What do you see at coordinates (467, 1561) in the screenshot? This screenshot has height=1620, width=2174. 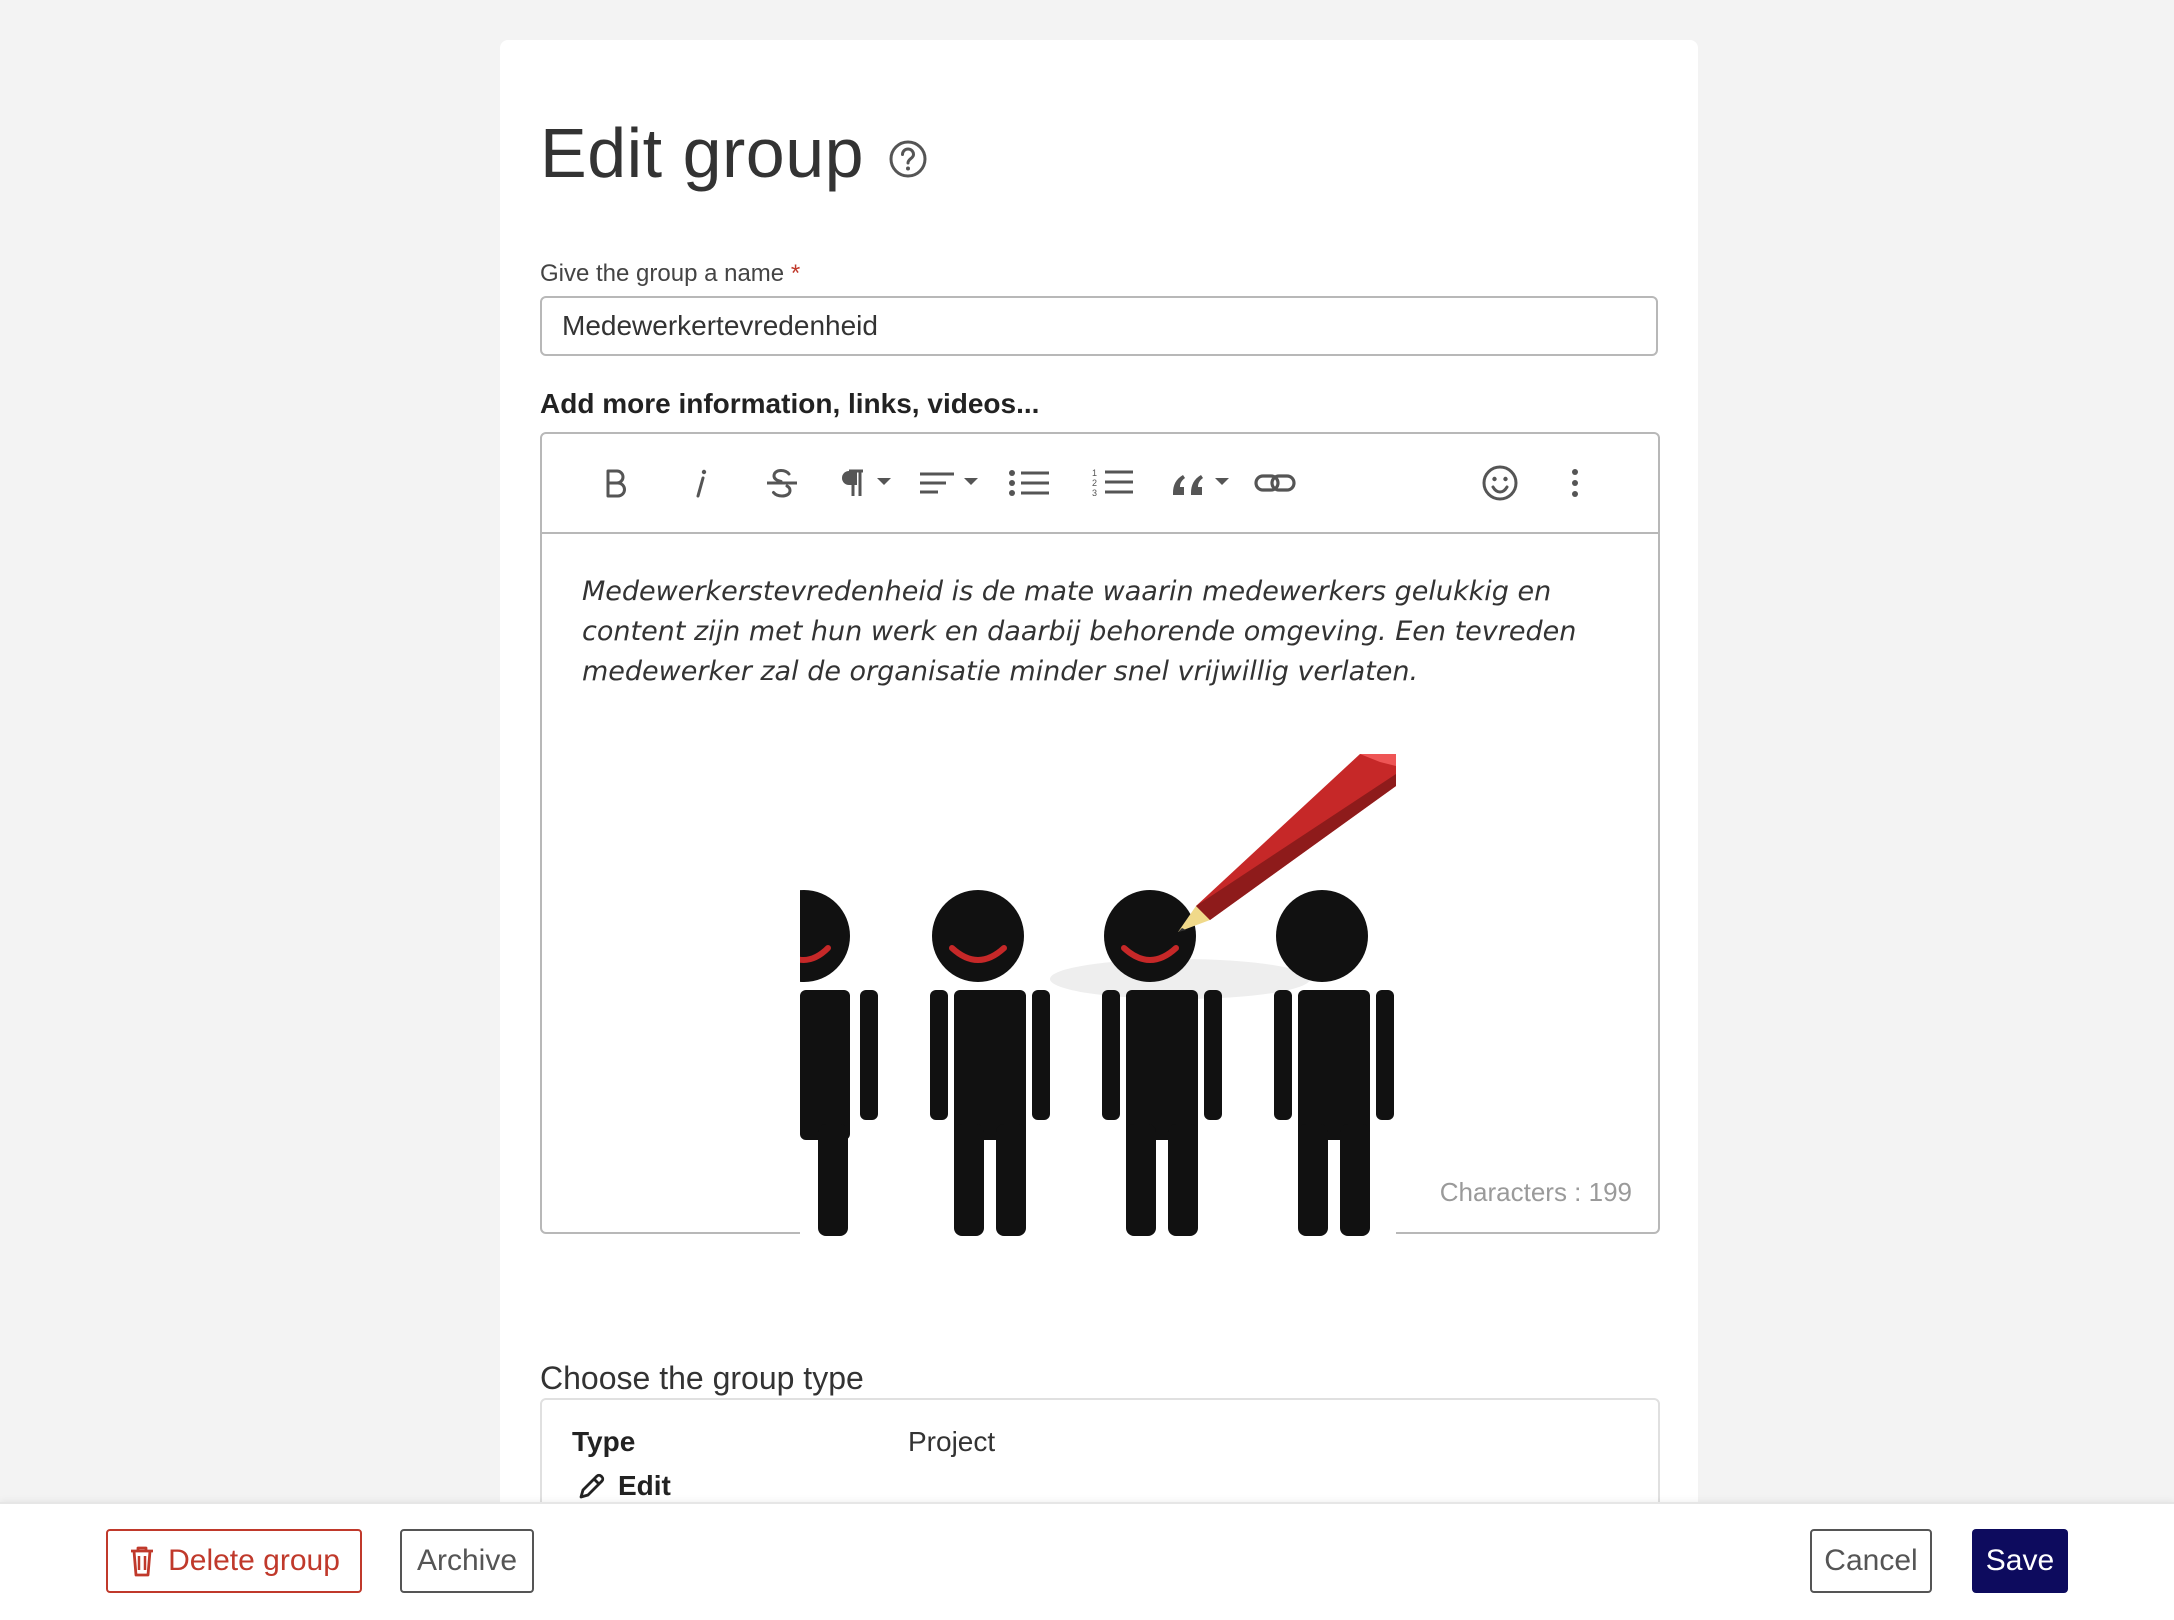 I see `archive-button: Archive` at bounding box center [467, 1561].